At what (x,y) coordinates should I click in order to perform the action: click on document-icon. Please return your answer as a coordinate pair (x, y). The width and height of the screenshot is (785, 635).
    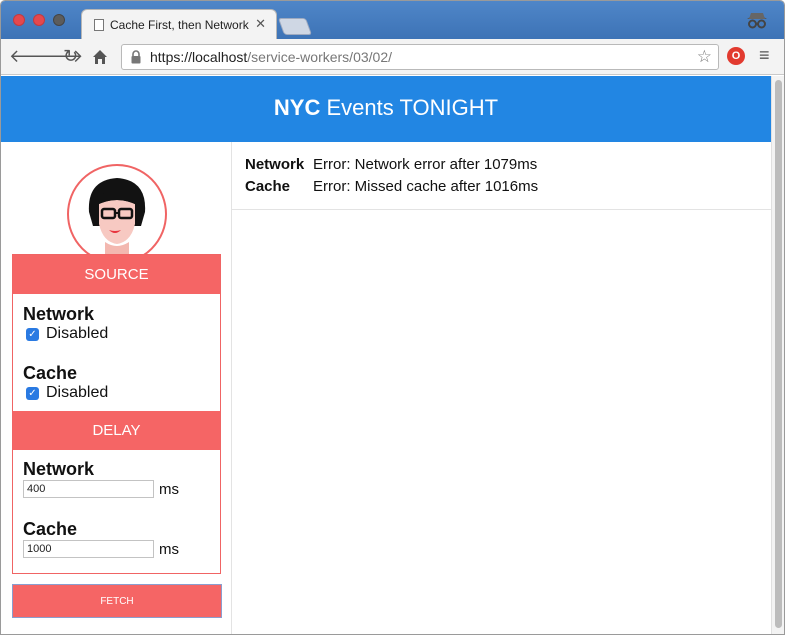
    Looking at the image, I should click on (99, 25).